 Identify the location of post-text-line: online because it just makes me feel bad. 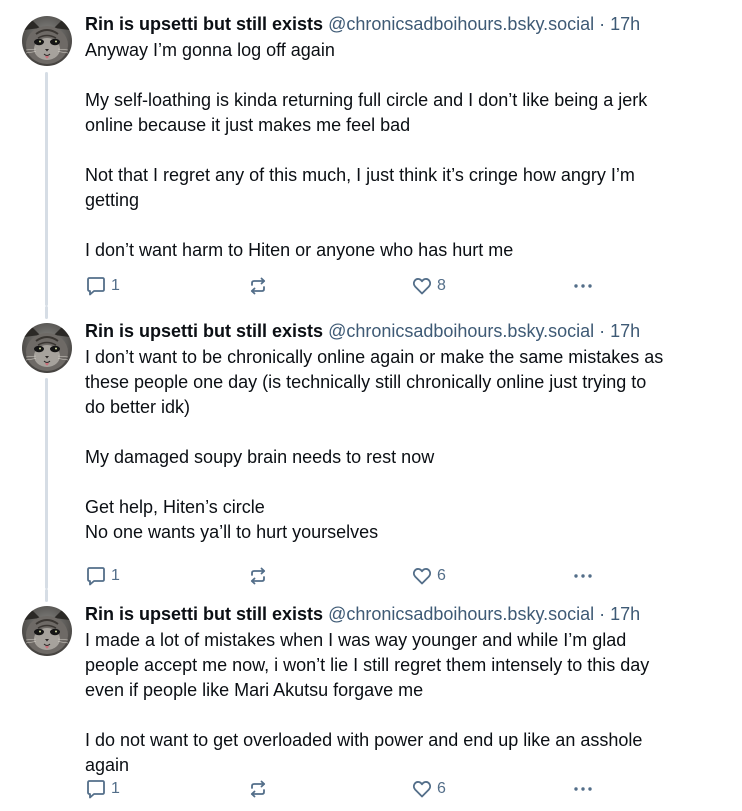
(248, 125).